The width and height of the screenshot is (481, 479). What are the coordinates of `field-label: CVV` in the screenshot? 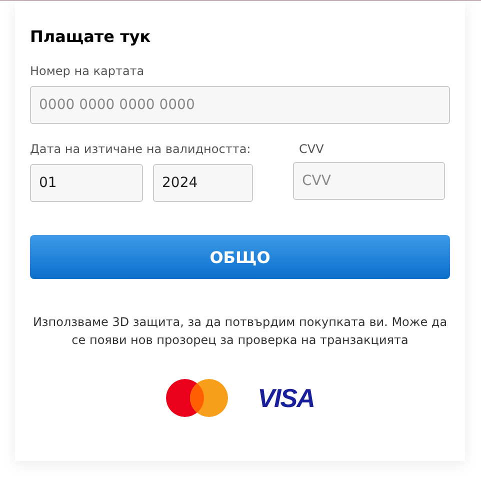 It's located at (312, 149).